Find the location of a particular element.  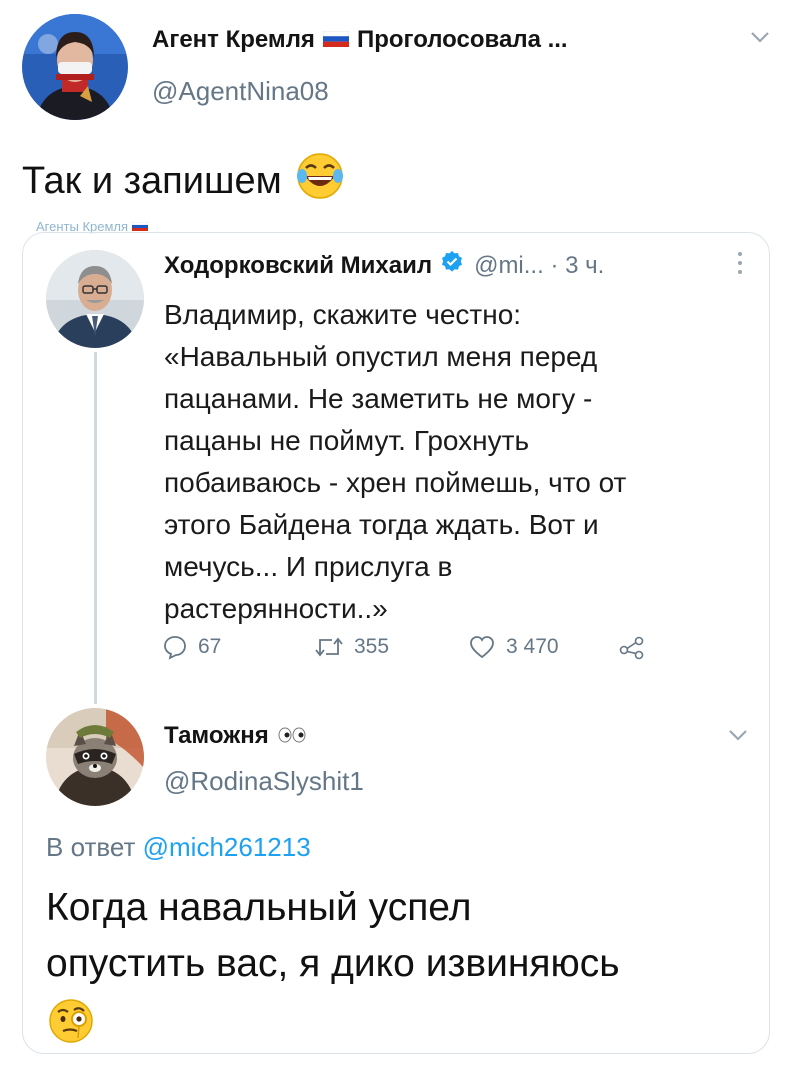

tweet-menu-chevron-icon is located at coordinates (760, 39).